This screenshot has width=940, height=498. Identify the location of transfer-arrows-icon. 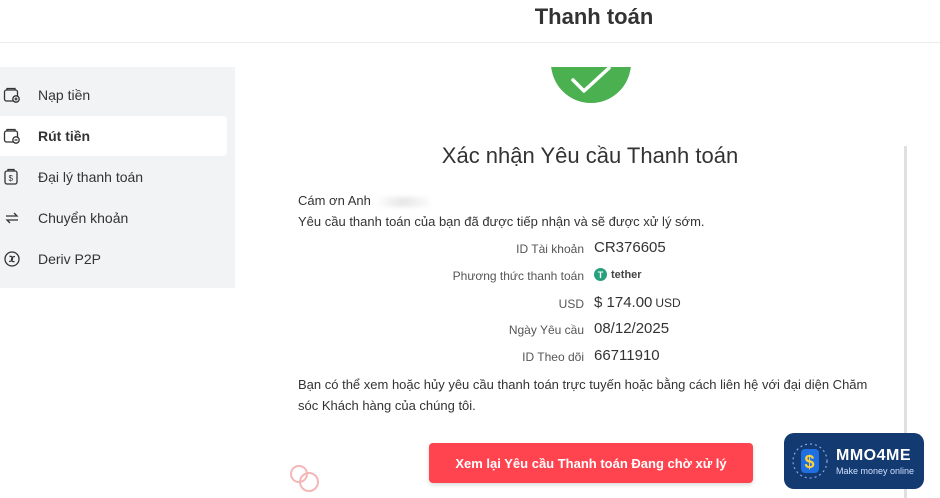
(12, 218).